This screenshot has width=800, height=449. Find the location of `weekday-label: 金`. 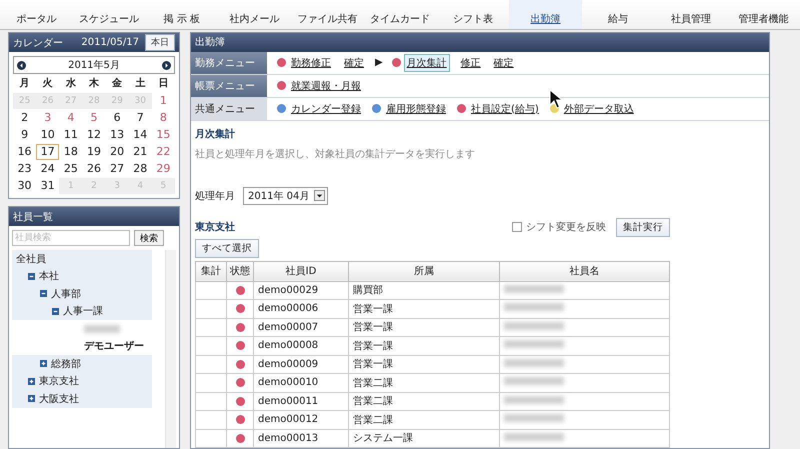

weekday-label: 金 is located at coordinates (117, 83).